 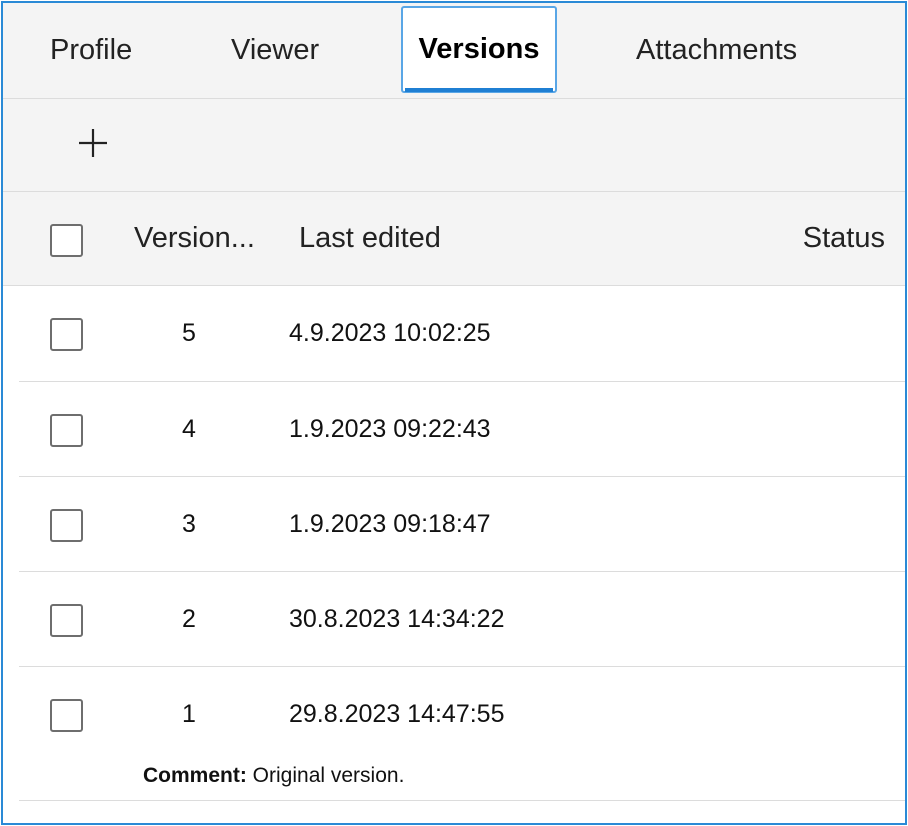 I want to click on plus-icon, so click(x=93, y=143).